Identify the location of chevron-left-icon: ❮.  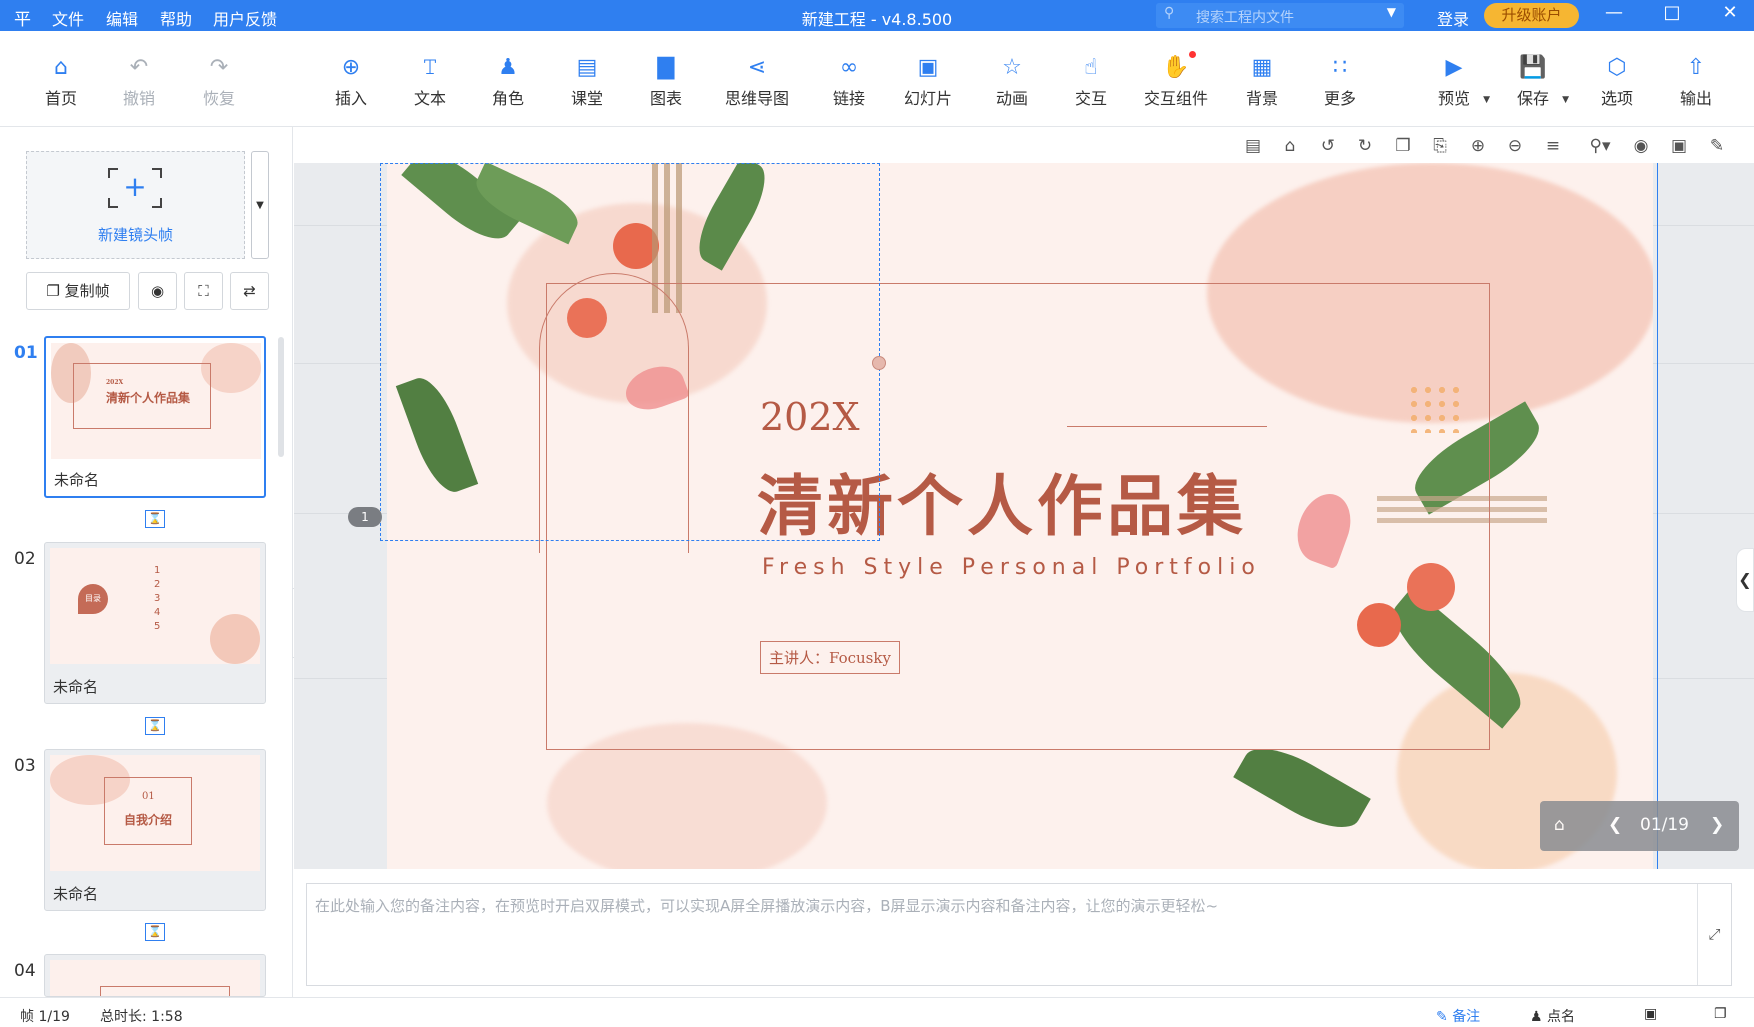
(1745, 579).